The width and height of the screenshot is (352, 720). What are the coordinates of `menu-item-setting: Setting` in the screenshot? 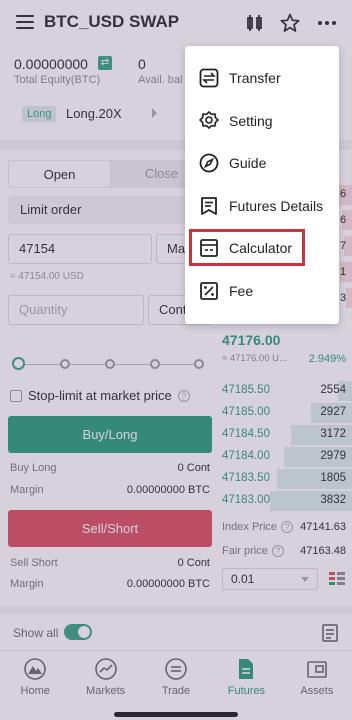 It's located at (262, 121).